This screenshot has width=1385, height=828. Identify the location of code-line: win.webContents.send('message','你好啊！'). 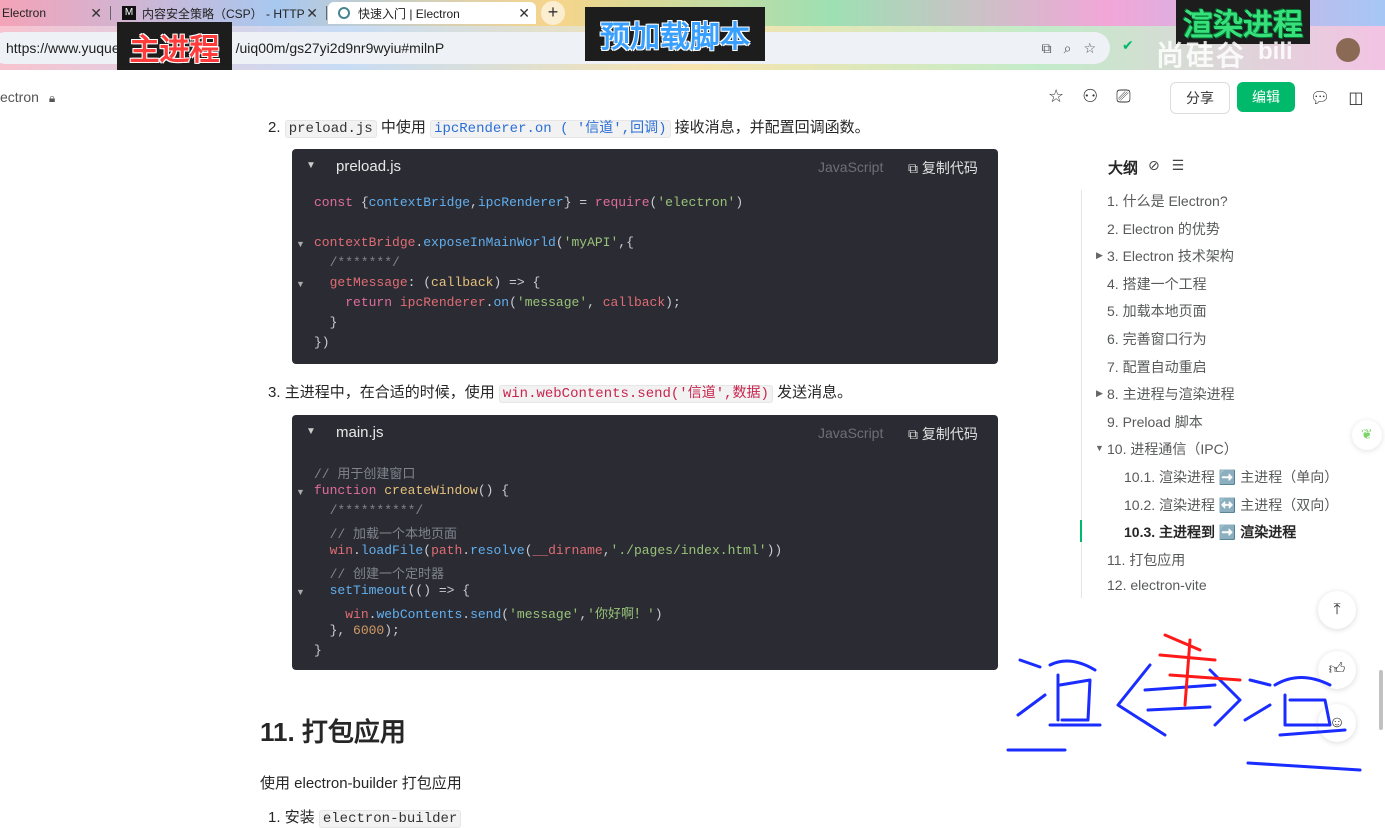
(504, 614).